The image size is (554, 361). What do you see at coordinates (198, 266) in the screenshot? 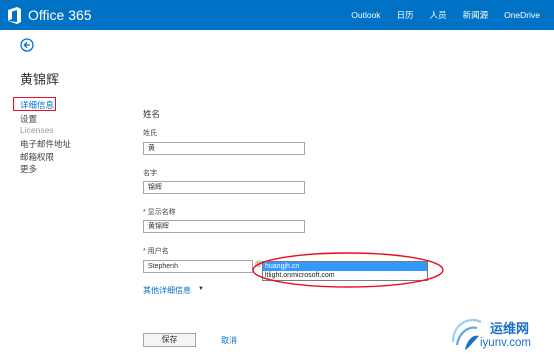
I see `username-field: Stephenh` at bounding box center [198, 266].